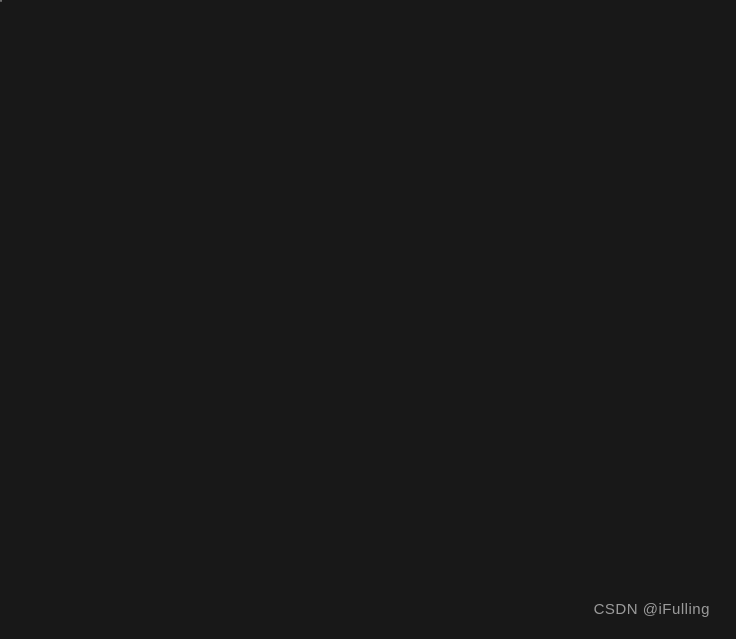  What do you see at coordinates (651, 609) in the screenshot?
I see `watermark-text: CSDN @iFulling` at bounding box center [651, 609].